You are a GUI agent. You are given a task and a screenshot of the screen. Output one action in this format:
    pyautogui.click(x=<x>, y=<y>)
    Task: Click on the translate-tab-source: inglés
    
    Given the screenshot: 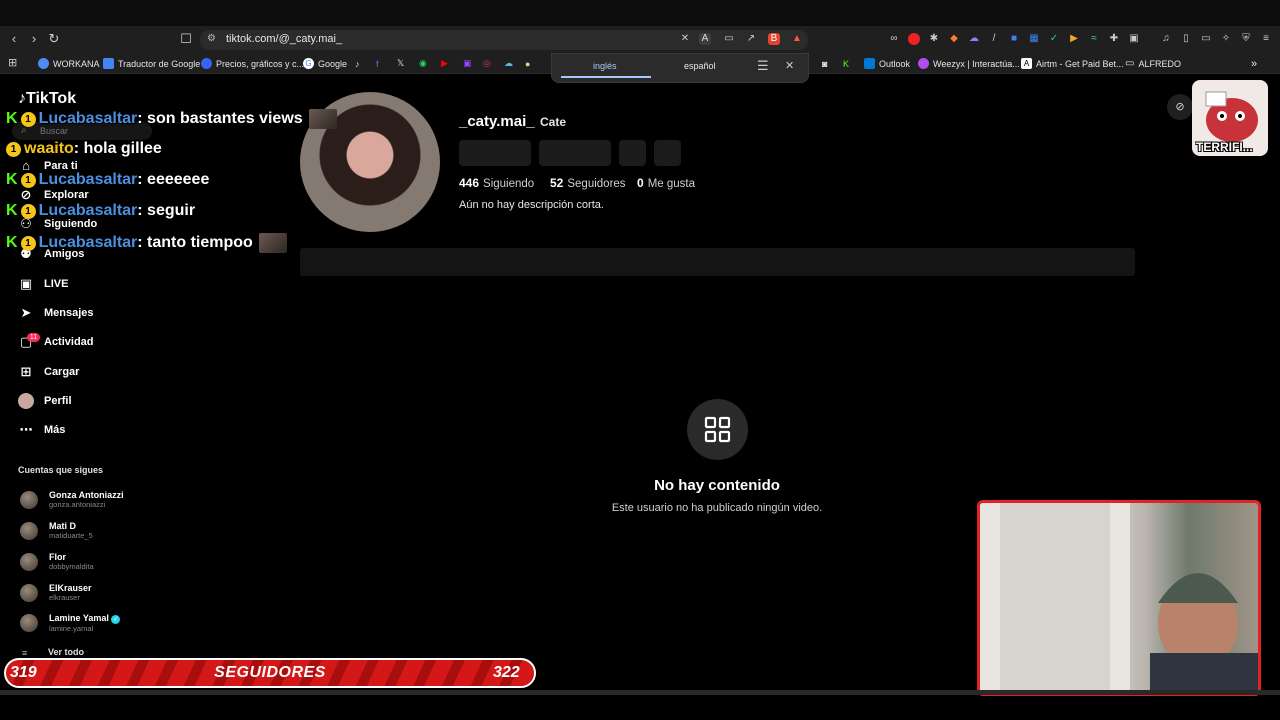 What is the action you would take?
    pyautogui.click(x=605, y=66)
    